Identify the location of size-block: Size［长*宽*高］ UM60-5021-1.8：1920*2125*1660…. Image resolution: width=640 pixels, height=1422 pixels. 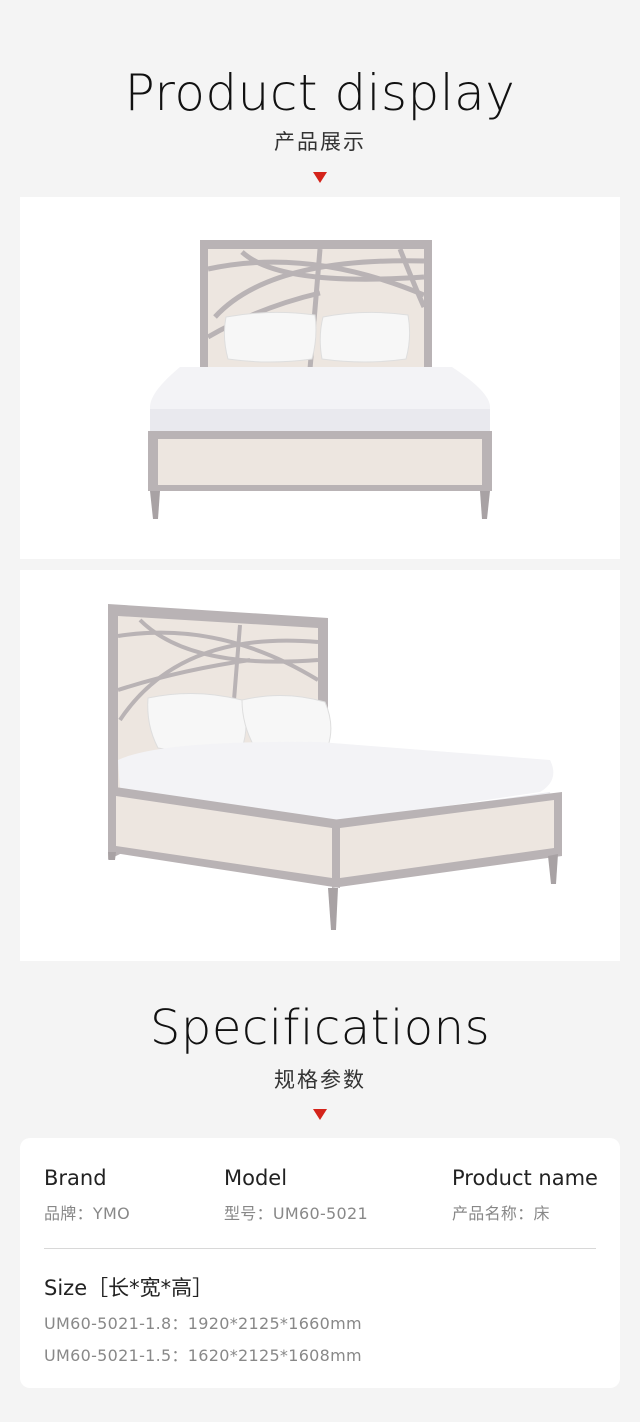
(203, 1319).